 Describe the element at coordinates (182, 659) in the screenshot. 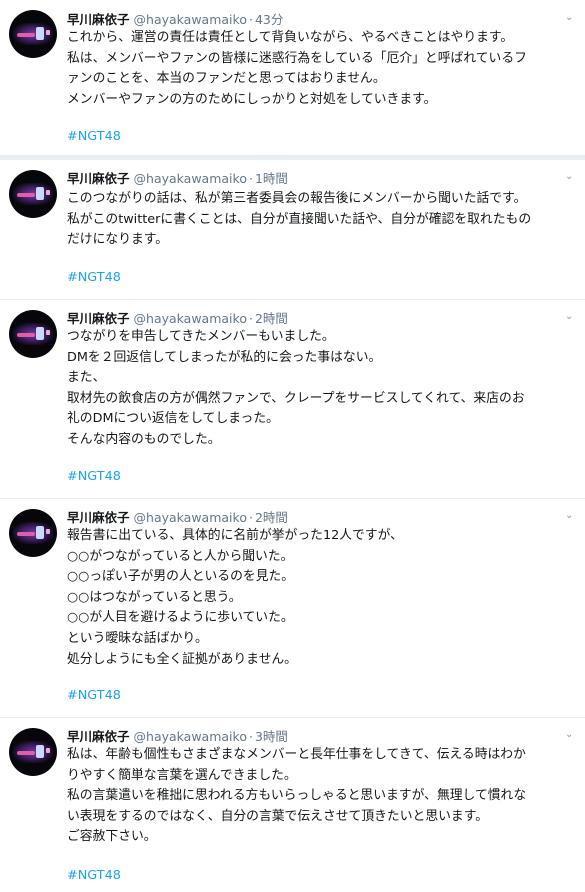

I see `tweet-text-line: 処分しようにも全く証拠がありません。` at that location.